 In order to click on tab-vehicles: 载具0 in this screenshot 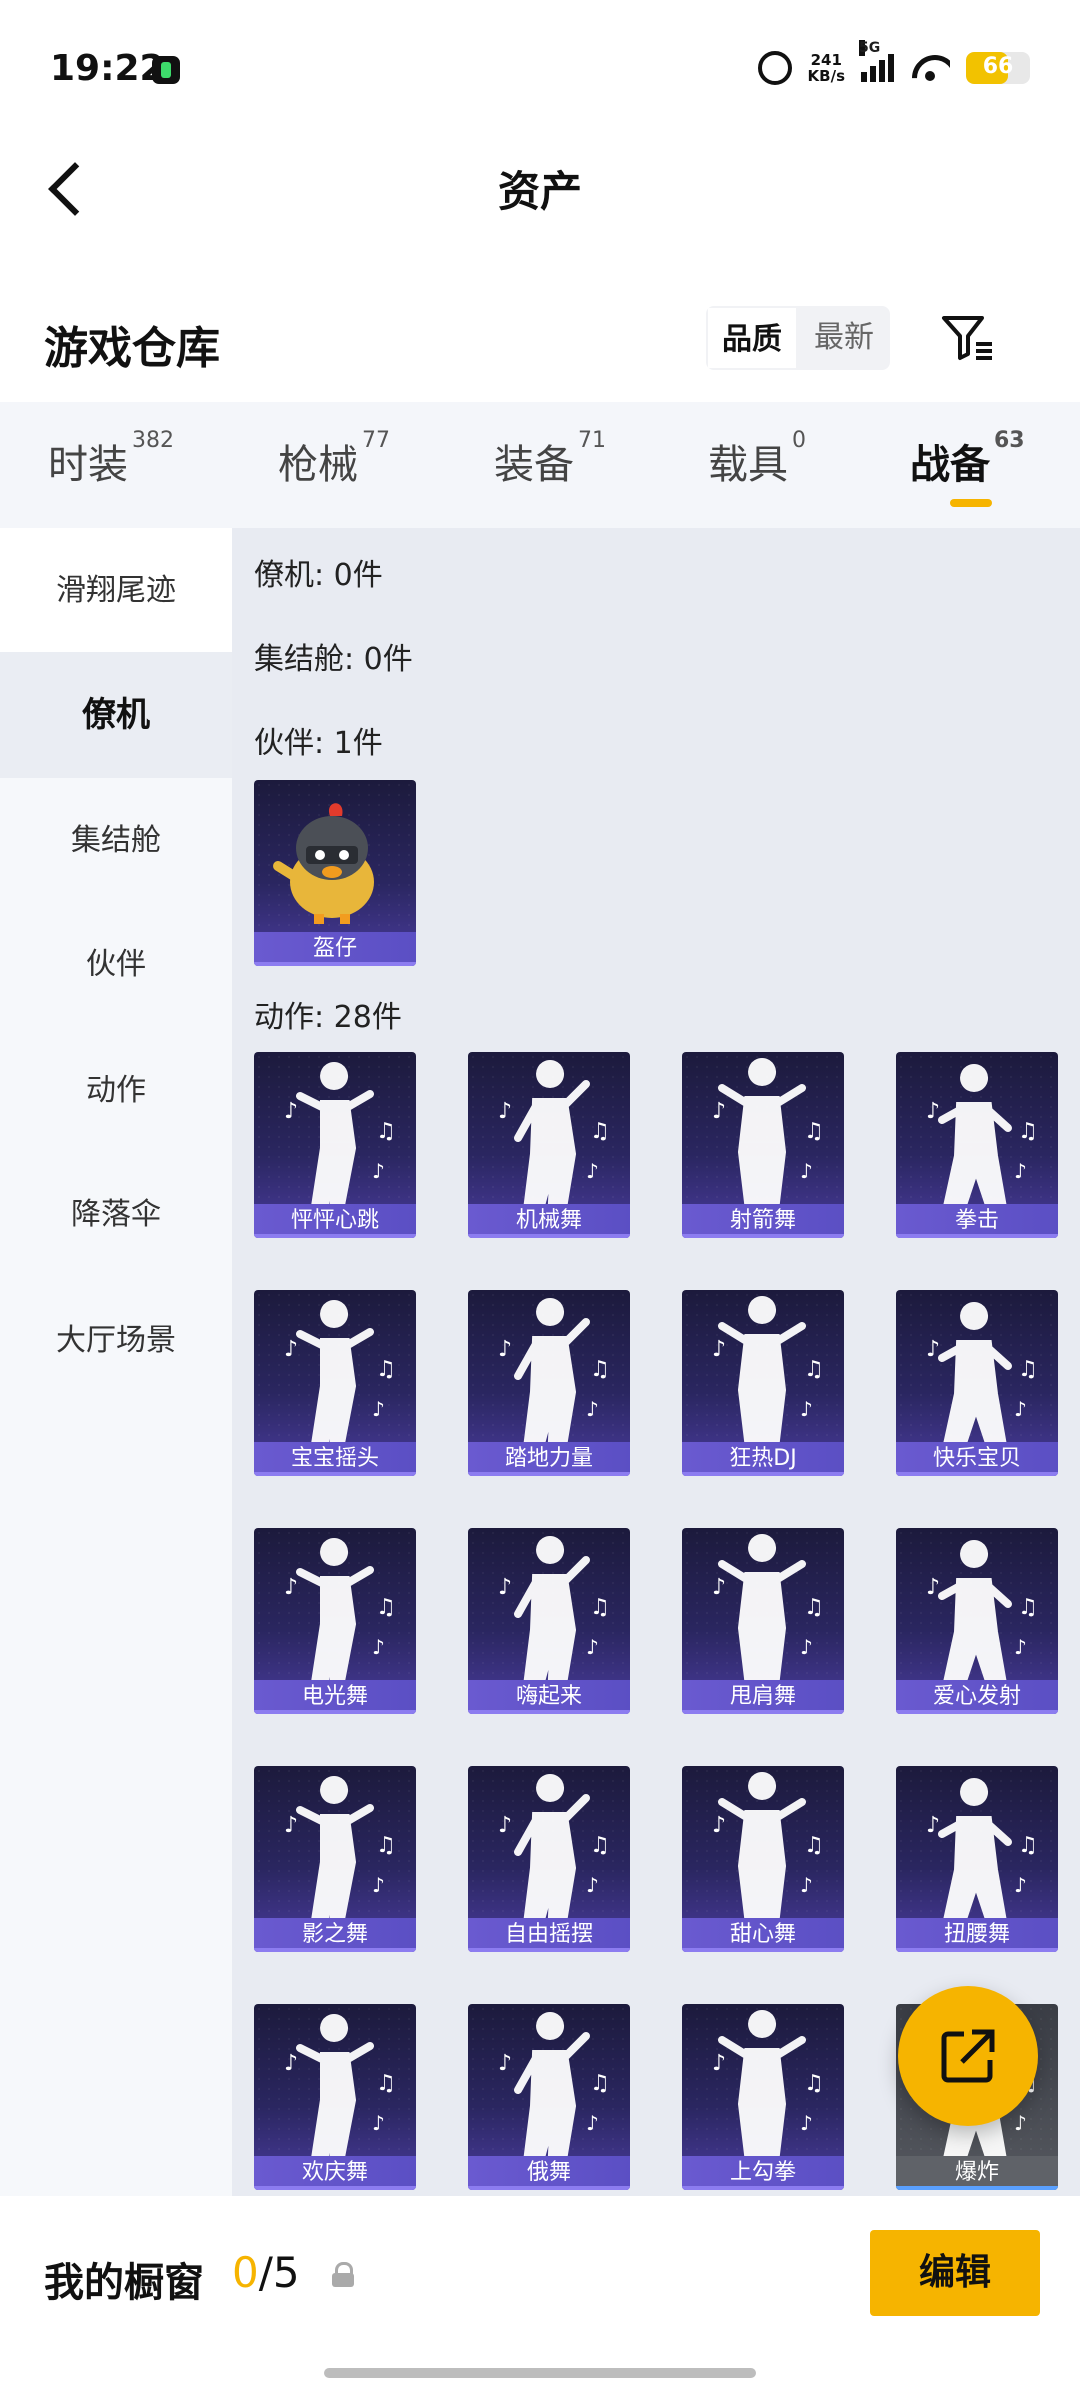, I will do `click(757, 459)`.